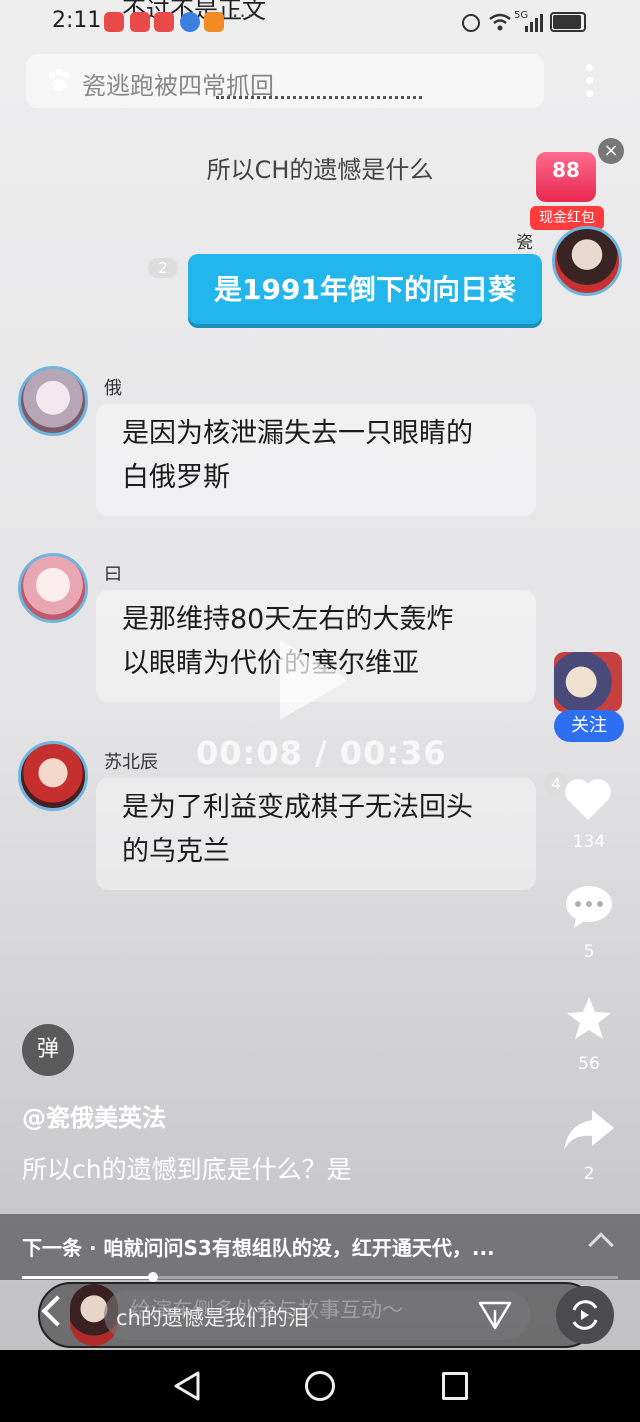 This screenshot has height=1422, width=640. Describe the element at coordinates (588, 799) in the screenshot. I see `like-heart-icon` at that location.